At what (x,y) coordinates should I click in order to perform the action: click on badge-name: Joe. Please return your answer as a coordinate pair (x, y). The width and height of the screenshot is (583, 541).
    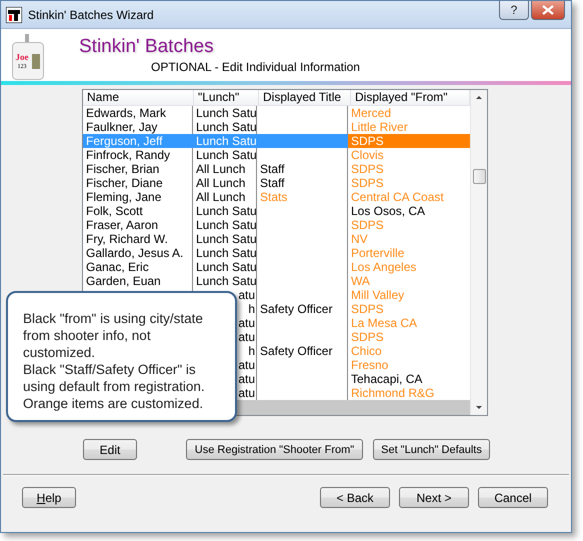
    Looking at the image, I should click on (22, 57).